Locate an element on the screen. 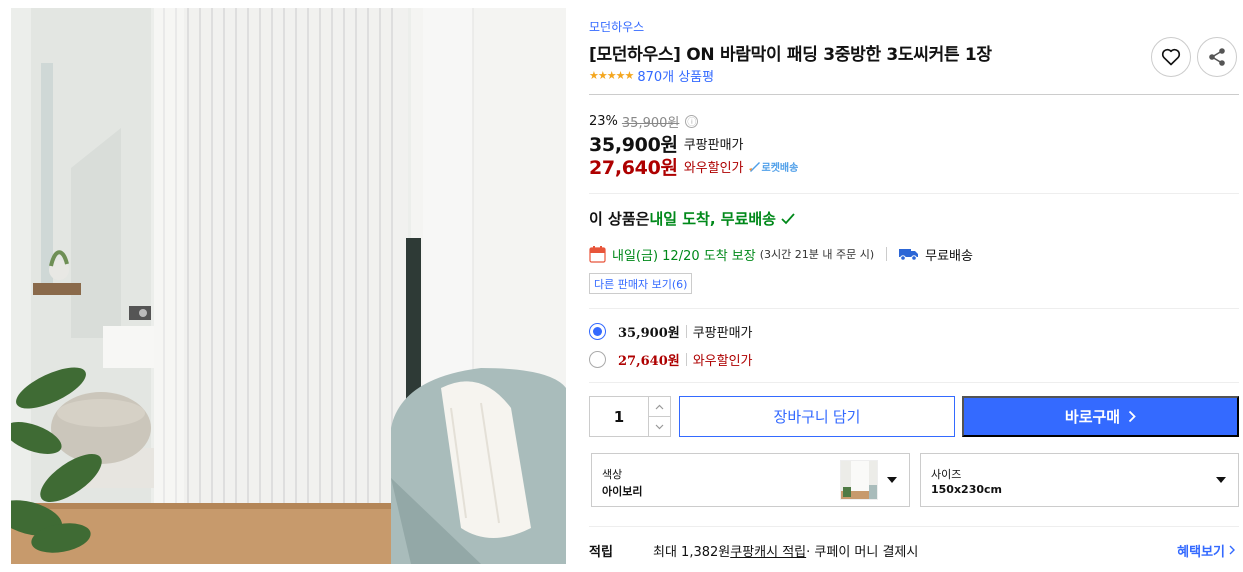  member-price: 27,640원 is located at coordinates (633, 168).